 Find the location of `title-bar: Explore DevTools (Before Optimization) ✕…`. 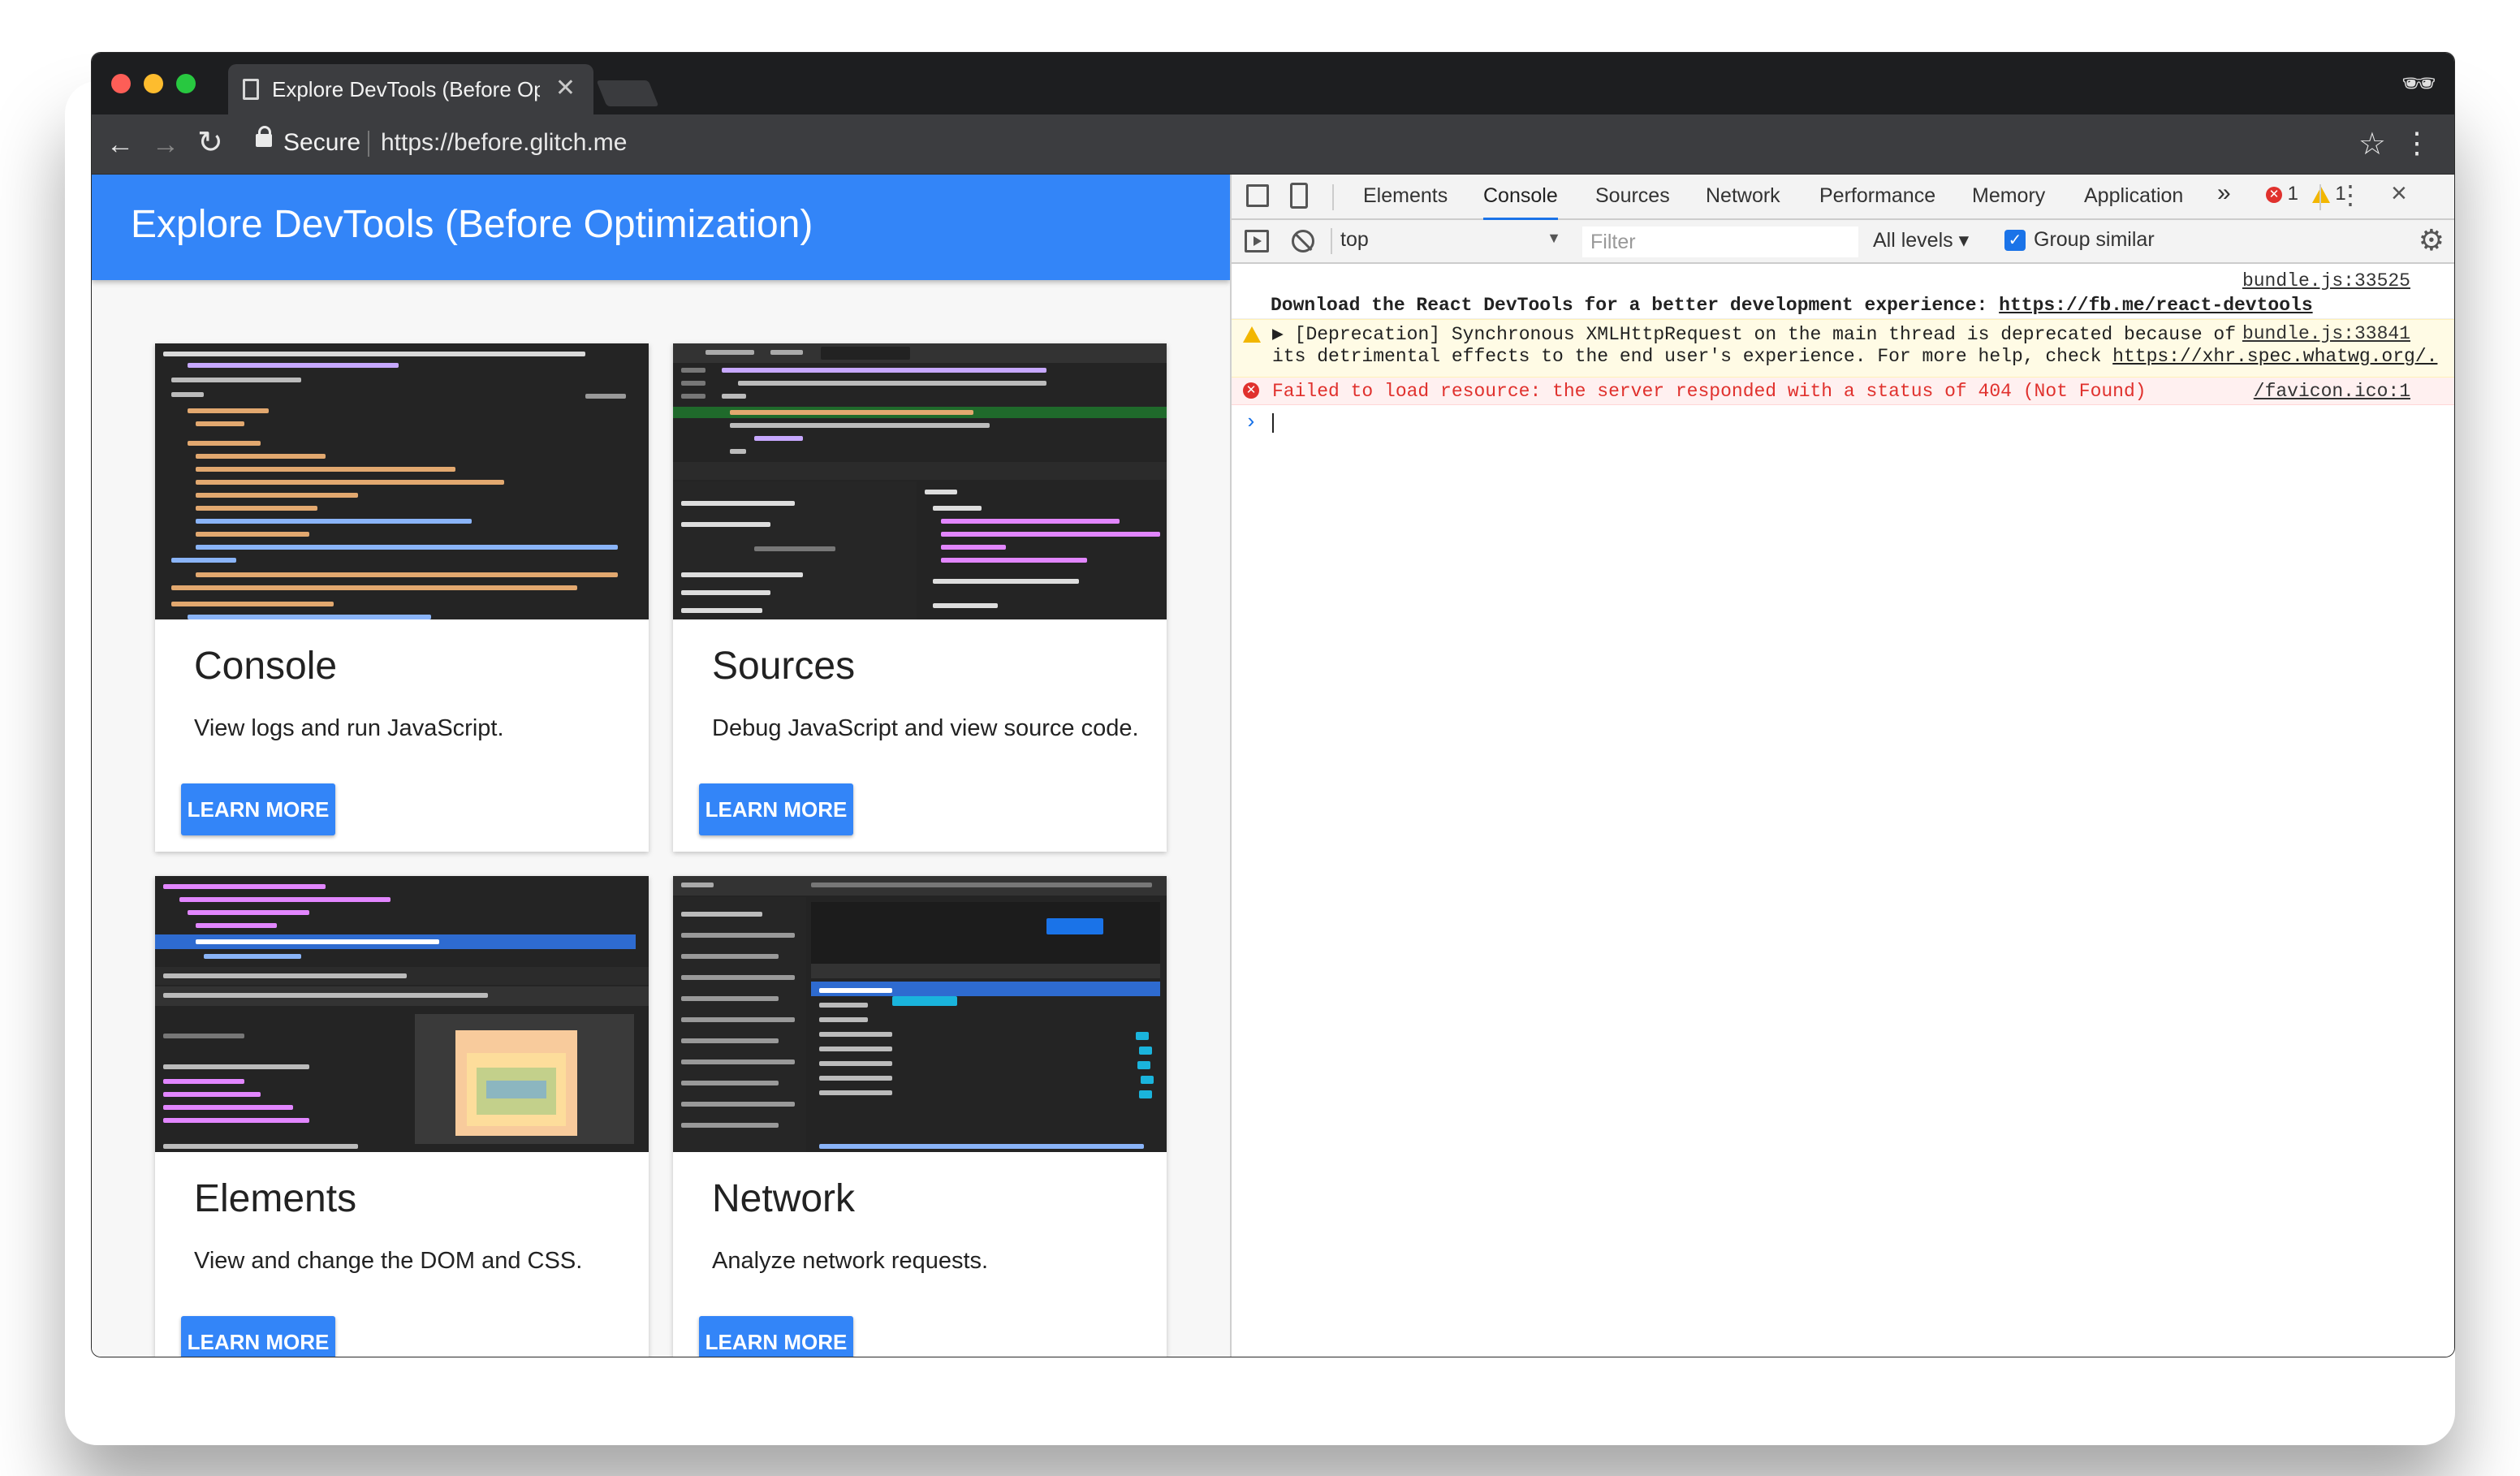

title-bar: Explore DevTools (Before Optimization) ✕… is located at coordinates (1273, 83).